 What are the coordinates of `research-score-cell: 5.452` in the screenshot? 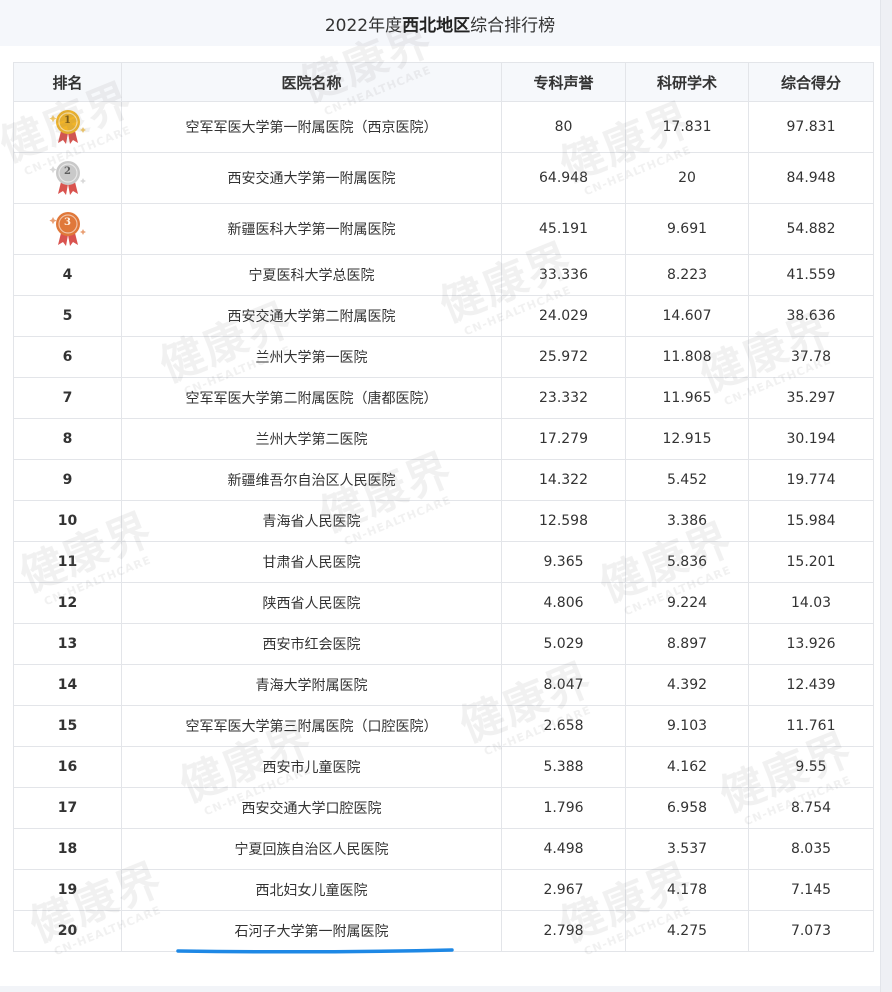 It's located at (687, 480).